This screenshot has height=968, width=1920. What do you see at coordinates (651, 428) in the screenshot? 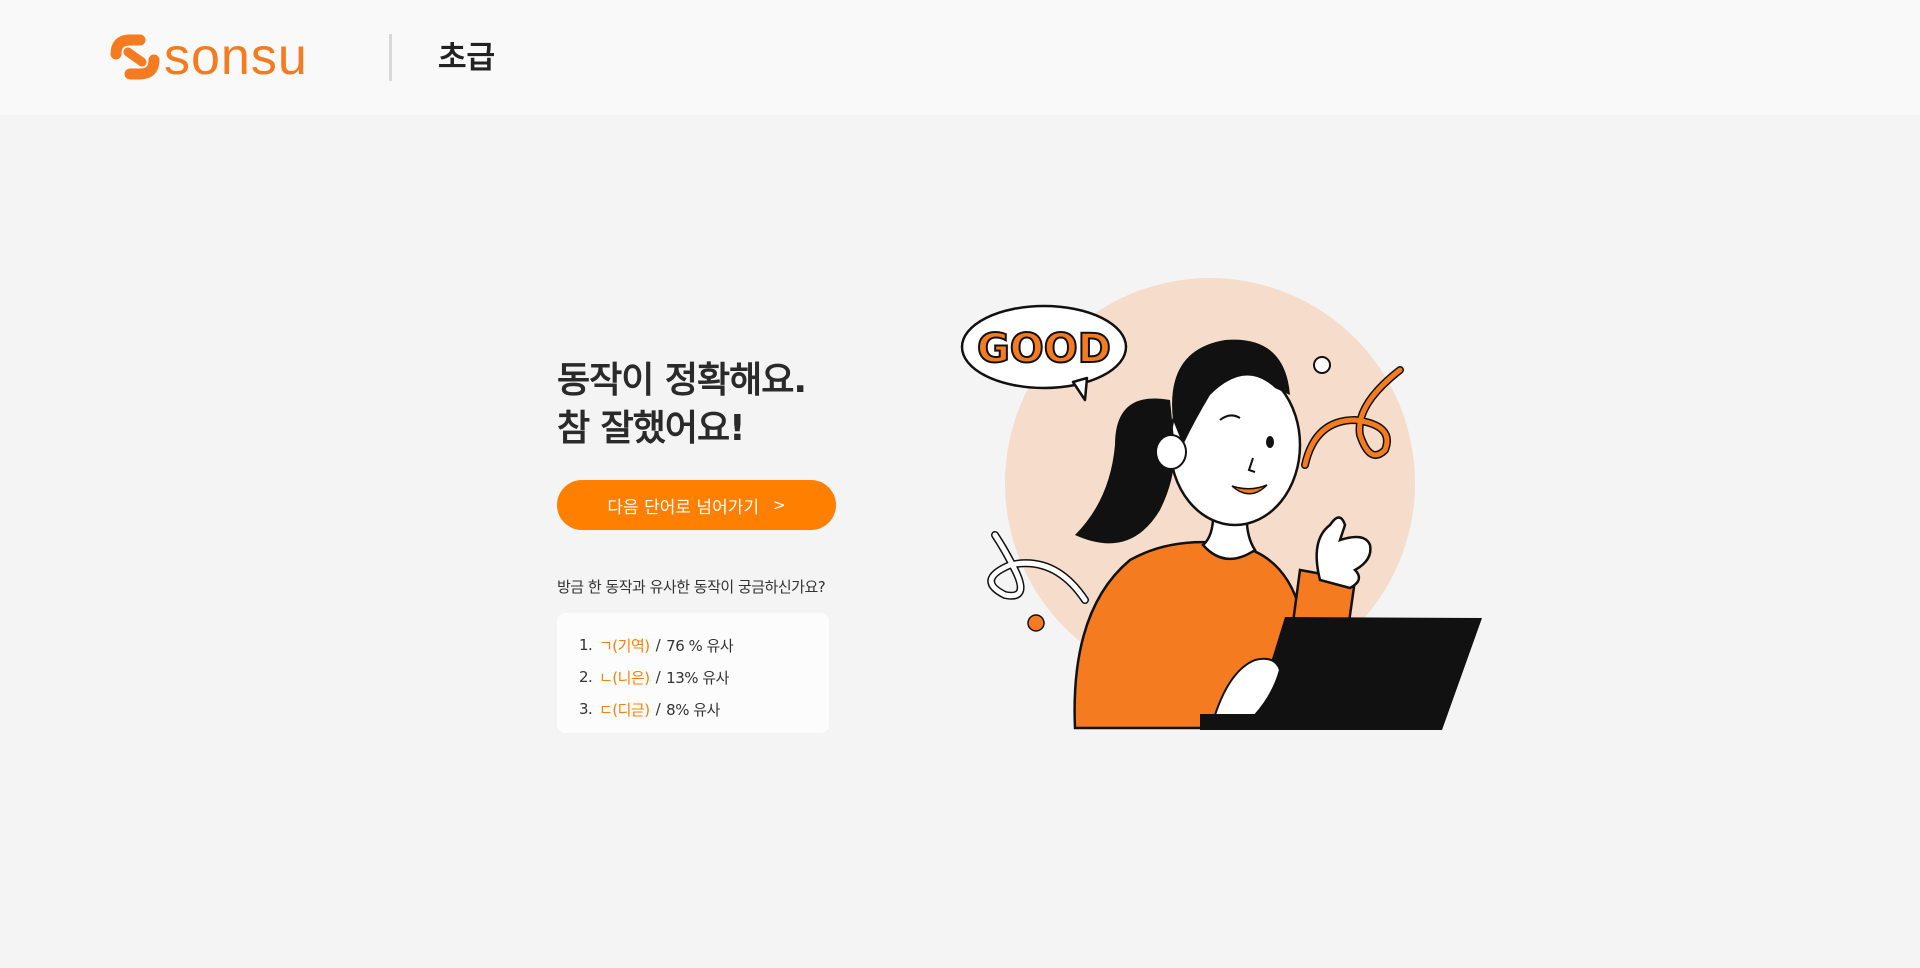
I see `result-title-line2: 참 잘했어요!` at bounding box center [651, 428].